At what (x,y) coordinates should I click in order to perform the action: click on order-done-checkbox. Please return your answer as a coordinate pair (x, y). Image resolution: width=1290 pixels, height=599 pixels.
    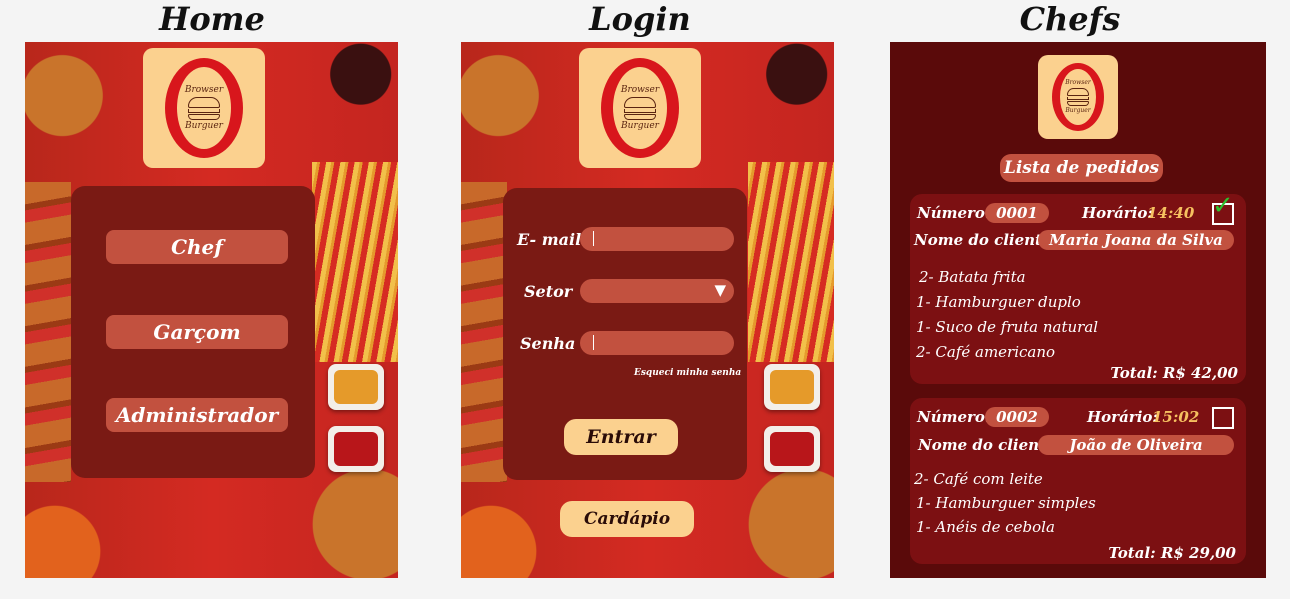
    Looking at the image, I should click on (1223, 418).